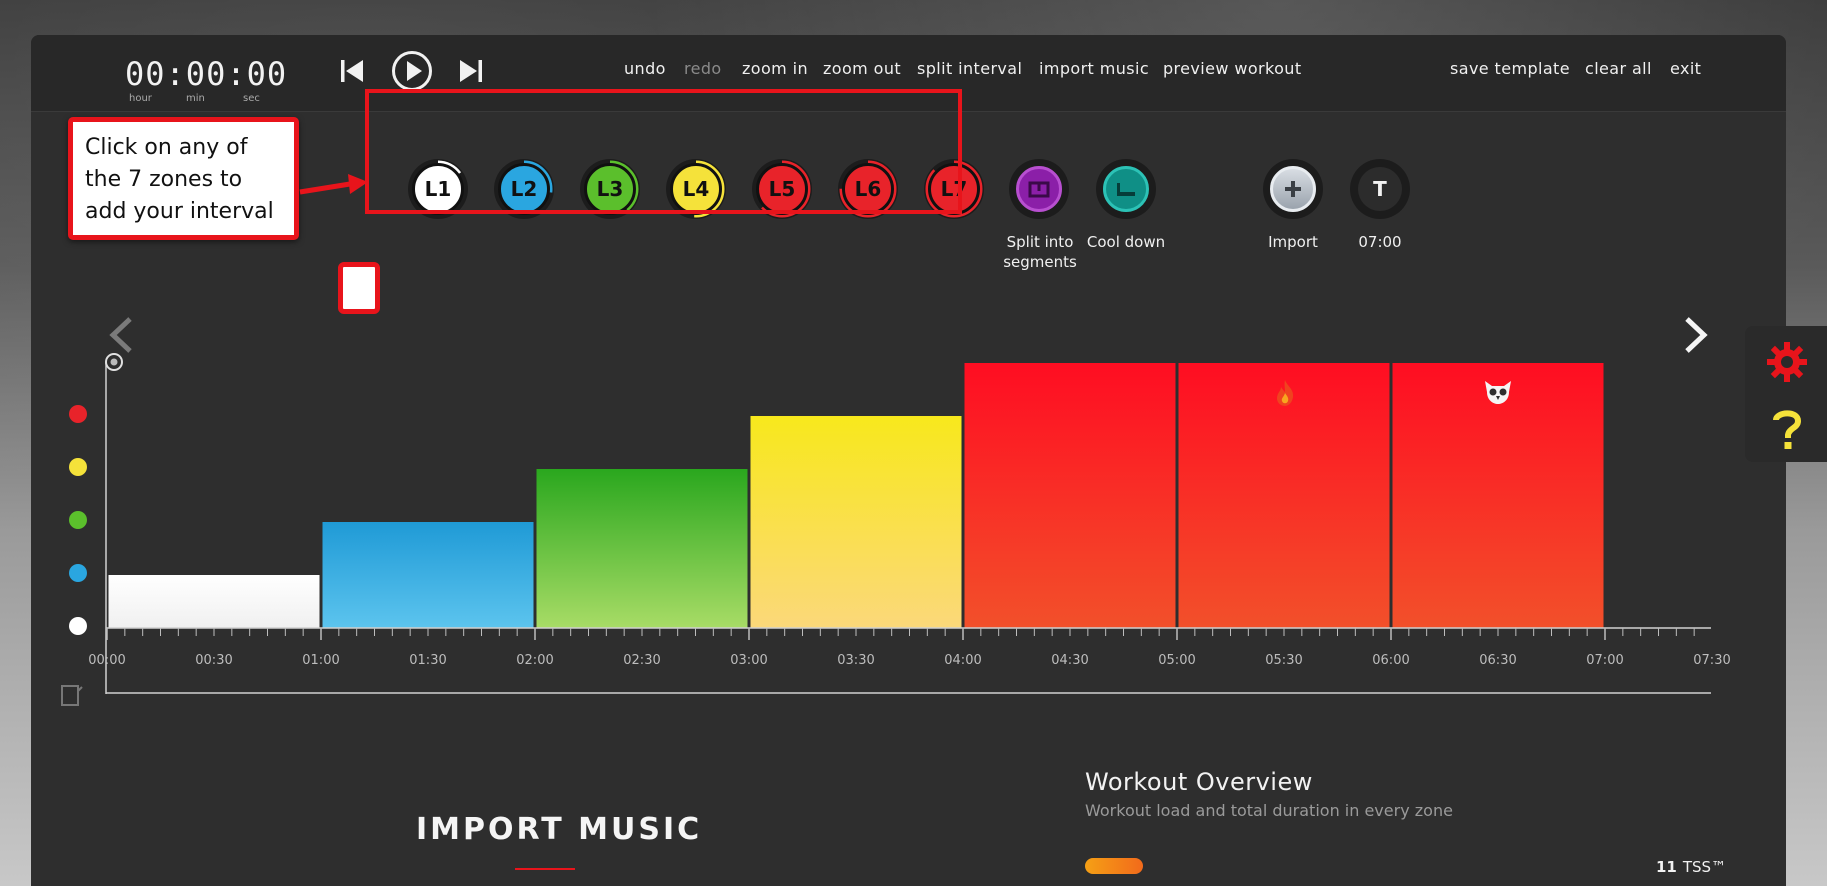 The image size is (1827, 886). I want to click on side-panel, so click(1786, 394).